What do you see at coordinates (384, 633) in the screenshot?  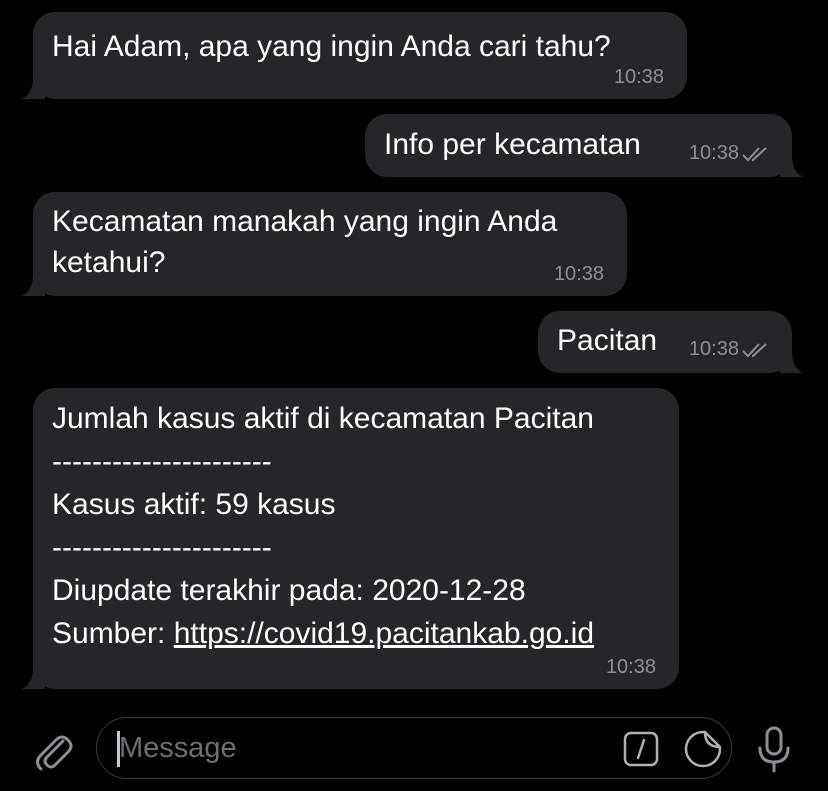 I see `source-link: https://covid19.pacitankab.go.id` at bounding box center [384, 633].